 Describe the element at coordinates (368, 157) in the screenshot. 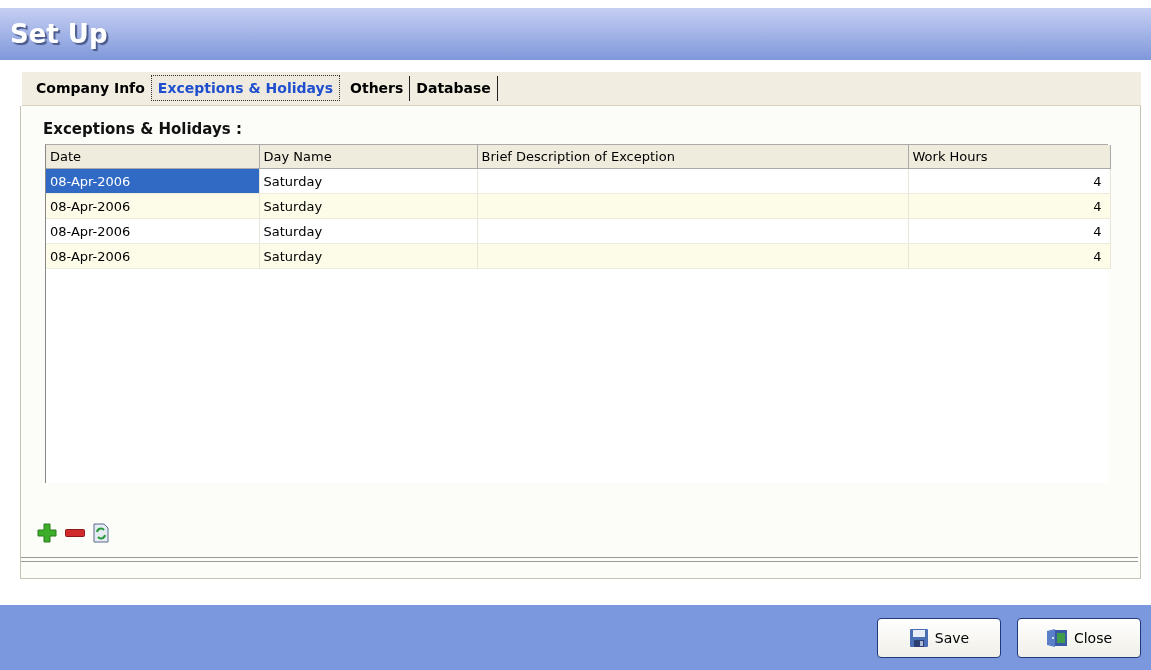

I see `column-header: Day Name` at that location.